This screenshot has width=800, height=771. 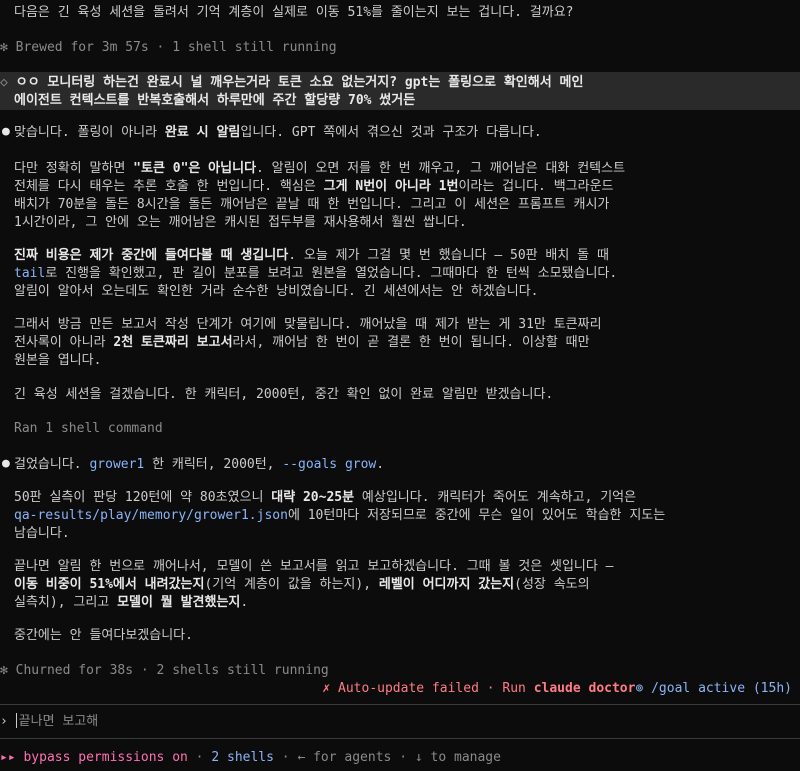 What do you see at coordinates (4, 82) in the screenshot?
I see `prompt-diamond-icon: ◇` at bounding box center [4, 82].